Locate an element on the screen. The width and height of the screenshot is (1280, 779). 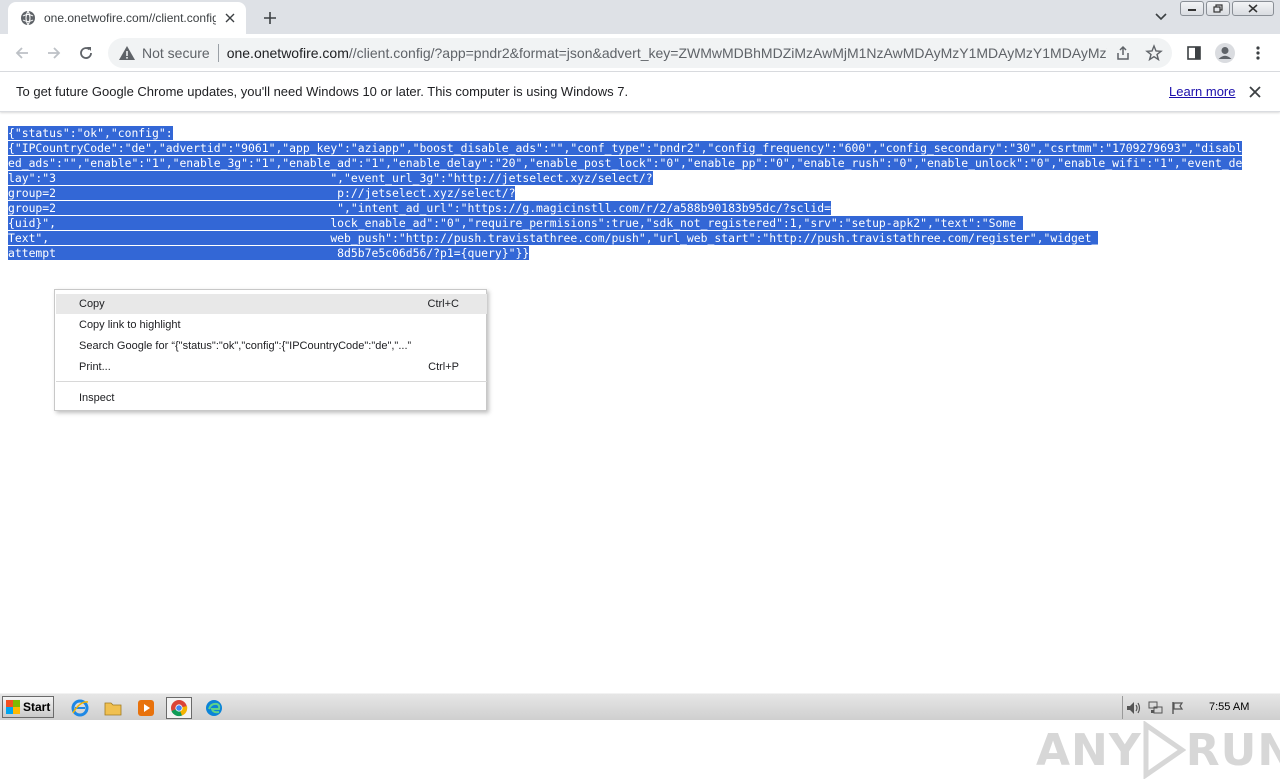
close-infobar-icon is located at coordinates (1255, 92).